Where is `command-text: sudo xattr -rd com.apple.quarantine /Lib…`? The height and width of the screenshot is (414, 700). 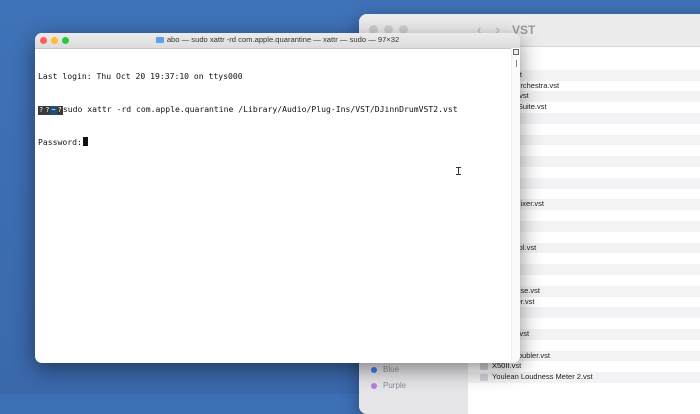 command-text: sudo xattr -rd com.apple.quarantine /Lib… is located at coordinates (260, 109).